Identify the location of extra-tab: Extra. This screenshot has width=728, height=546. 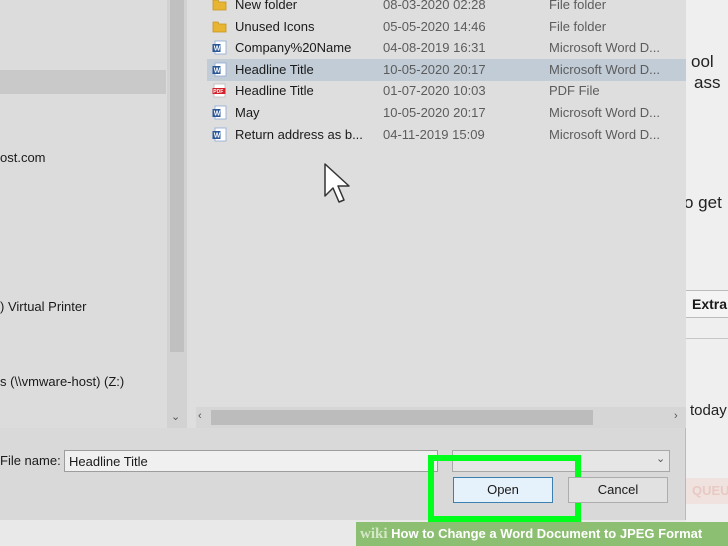
(707, 304).